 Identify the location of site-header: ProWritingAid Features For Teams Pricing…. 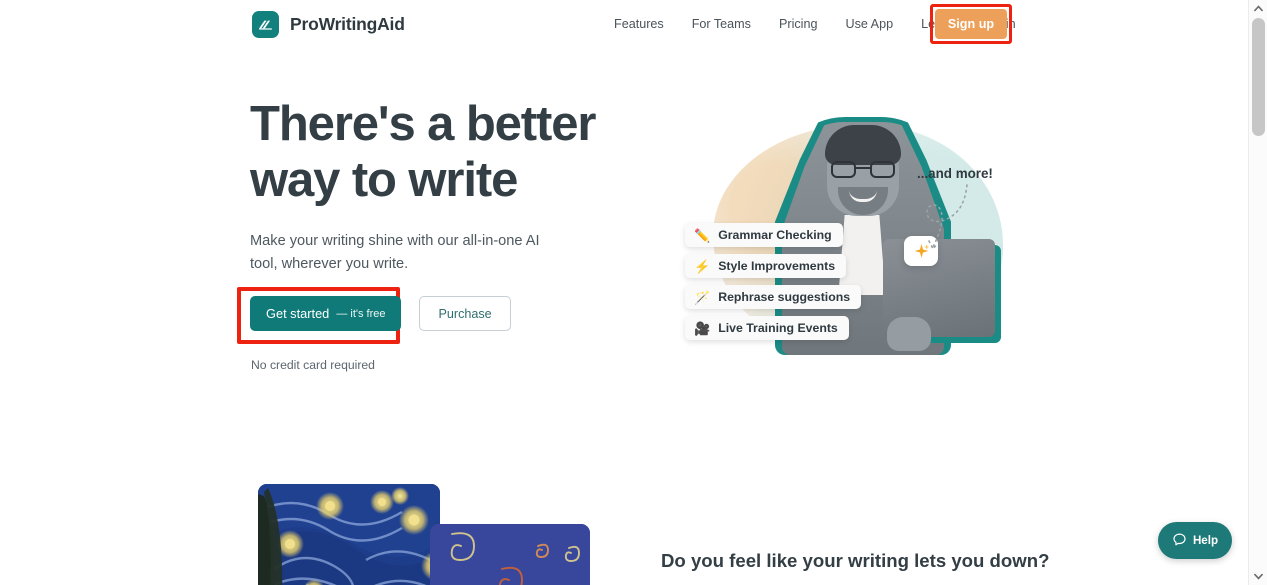
(624, 24).